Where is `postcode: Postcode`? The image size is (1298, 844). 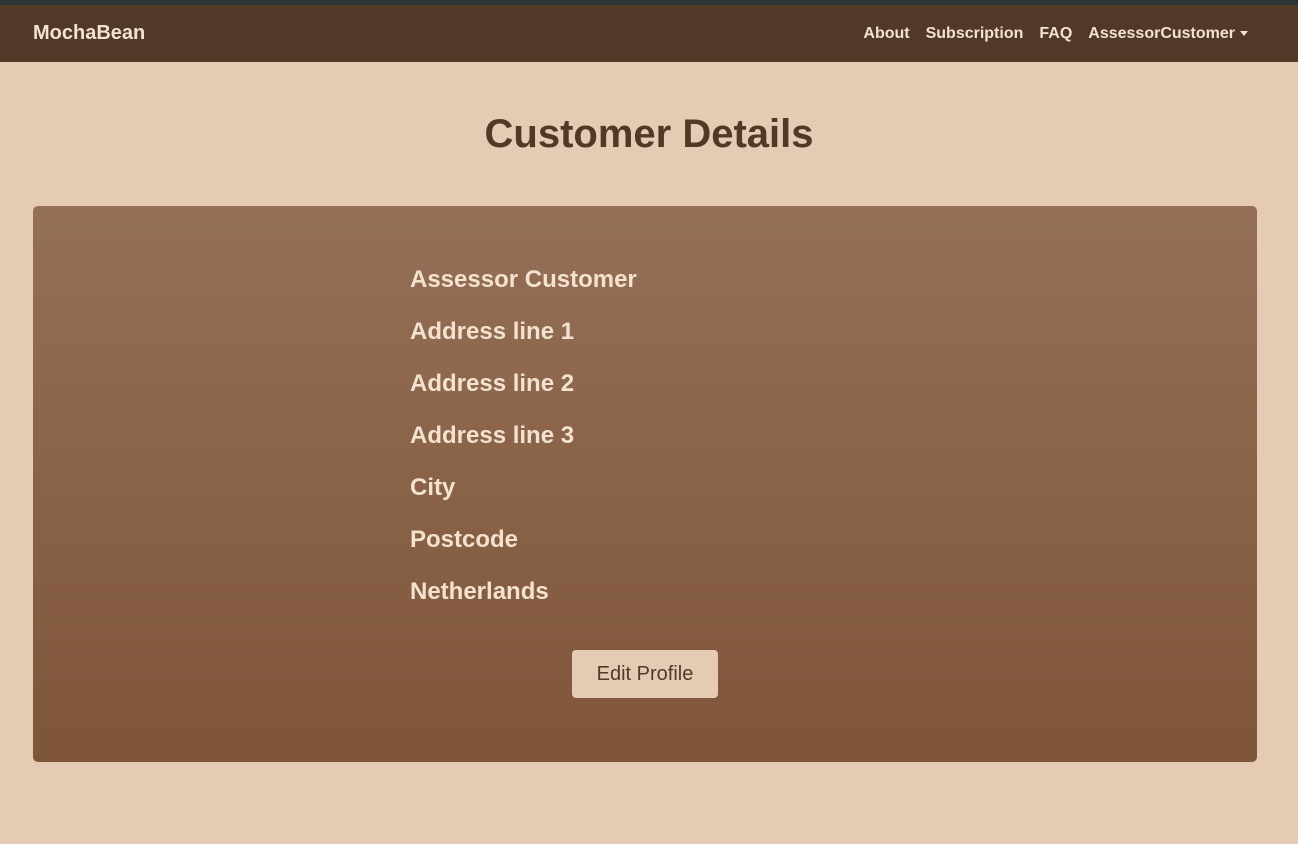
postcode: Postcode is located at coordinates (464, 539).